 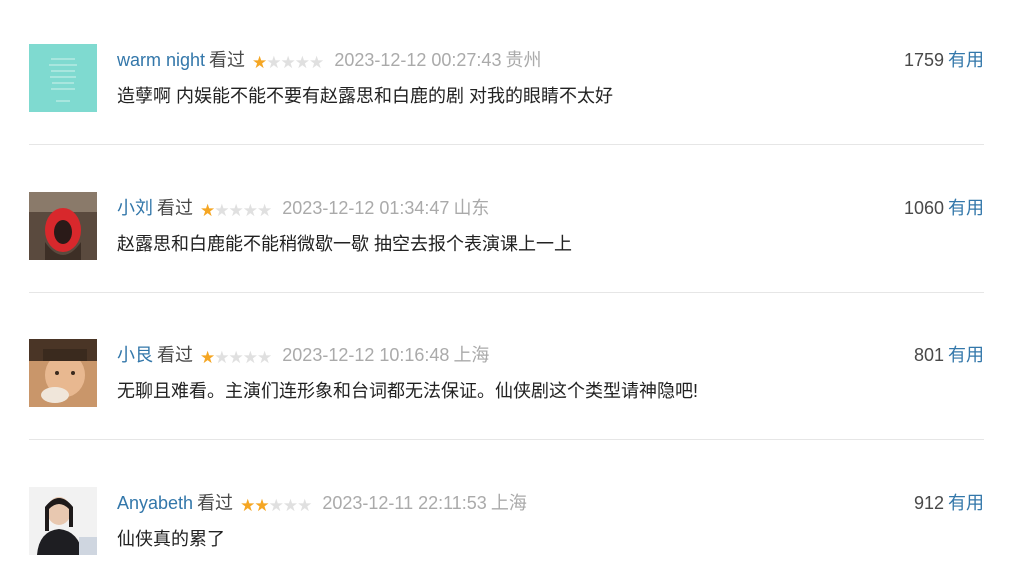 I want to click on comment-text: 赵露思和白鹿能不能稍微歇一歇 抽空去报个表演课上一上, so click(x=344, y=244).